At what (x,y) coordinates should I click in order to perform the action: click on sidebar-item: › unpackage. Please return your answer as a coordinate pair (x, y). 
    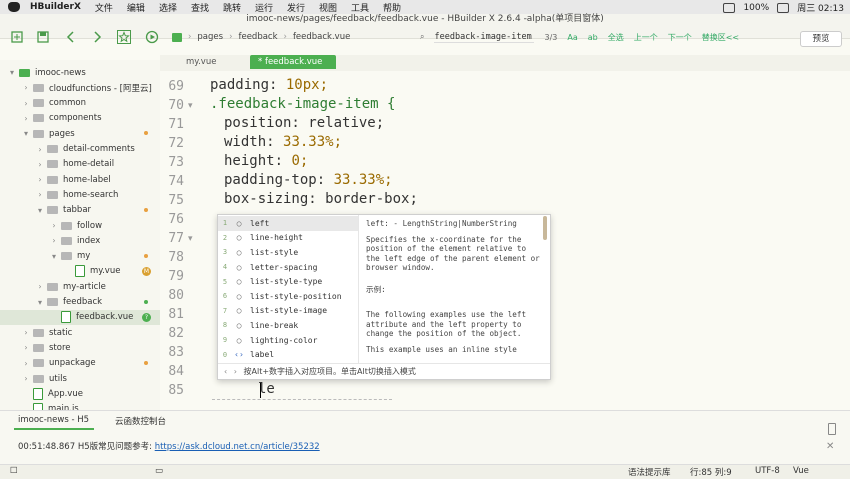
    Looking at the image, I should click on (80, 363).